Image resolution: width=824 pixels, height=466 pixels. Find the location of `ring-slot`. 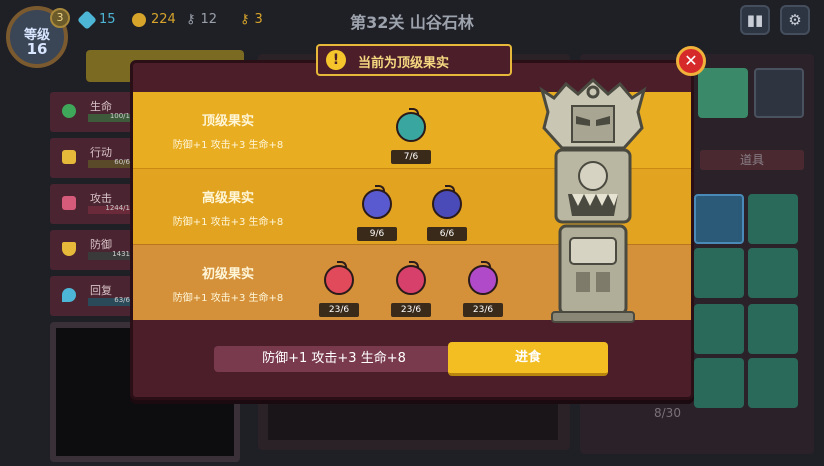

ring-slot is located at coordinates (773, 273).